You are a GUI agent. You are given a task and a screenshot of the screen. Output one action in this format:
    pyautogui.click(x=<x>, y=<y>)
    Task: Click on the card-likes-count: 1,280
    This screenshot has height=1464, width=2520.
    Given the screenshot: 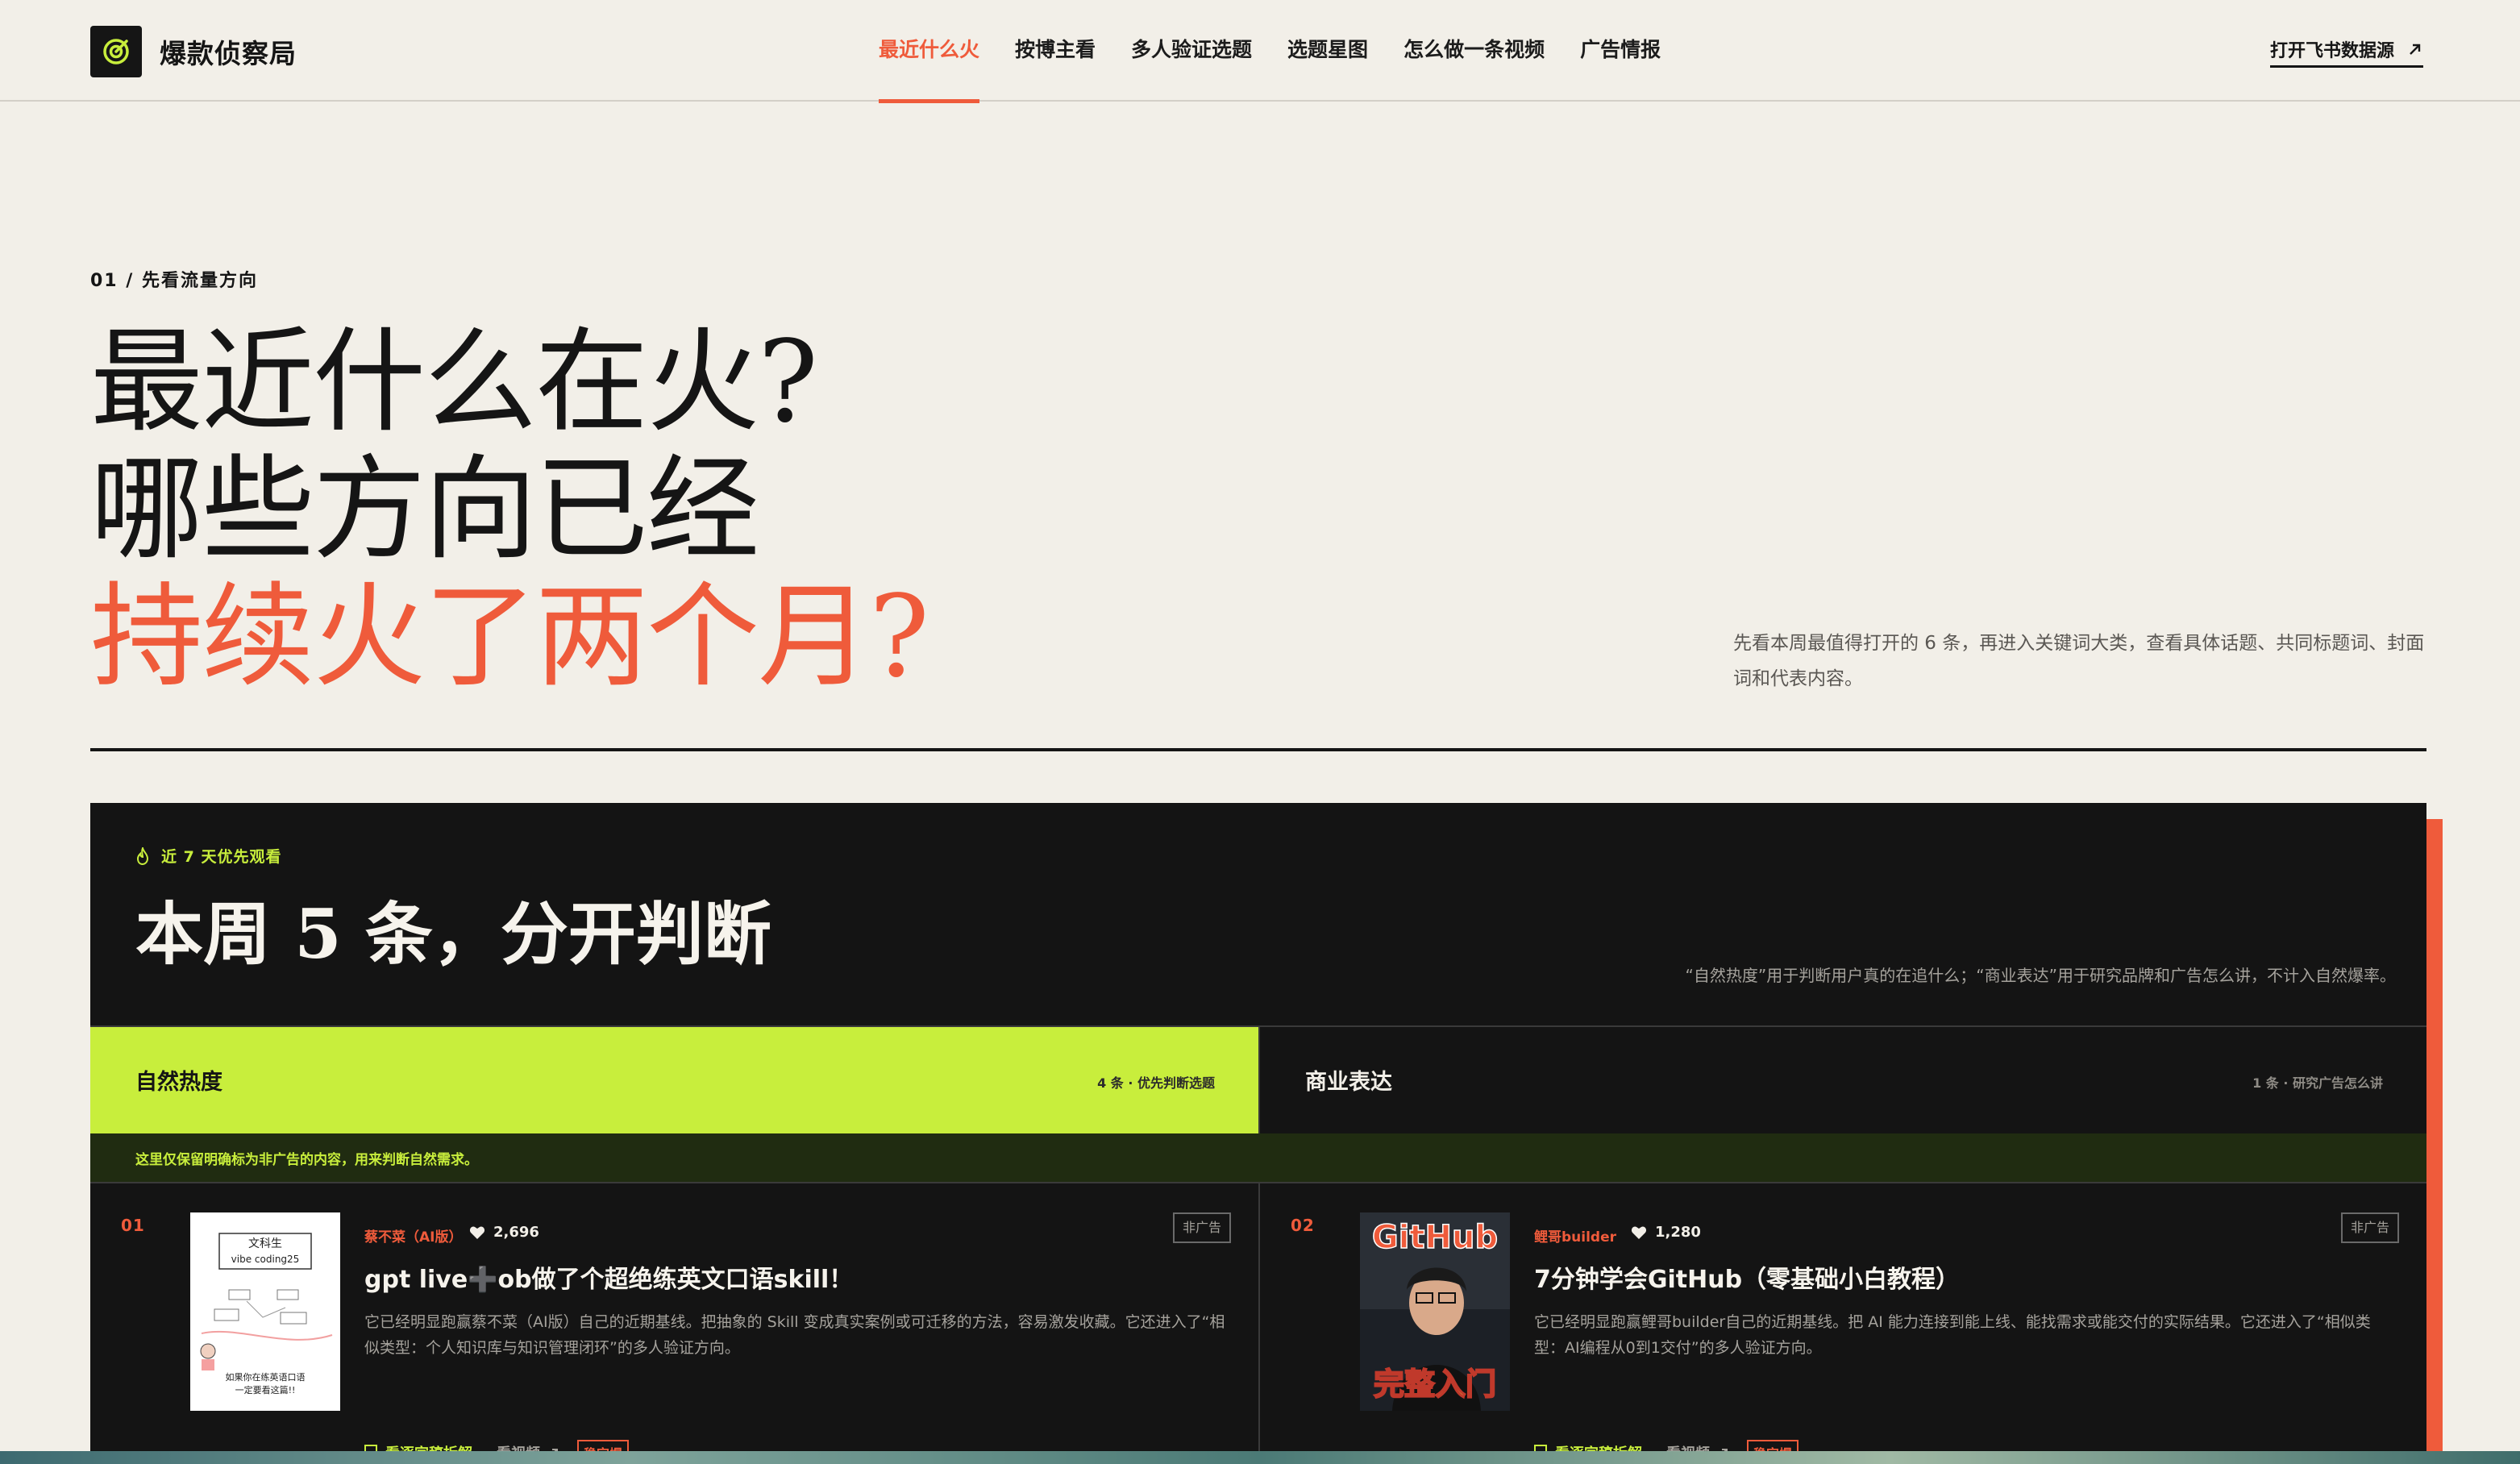 What is the action you would take?
    pyautogui.click(x=1678, y=1233)
    